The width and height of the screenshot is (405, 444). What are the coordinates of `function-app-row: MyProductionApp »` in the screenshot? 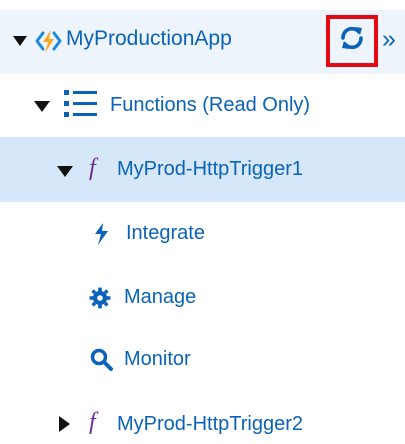 It's located at (202, 42).